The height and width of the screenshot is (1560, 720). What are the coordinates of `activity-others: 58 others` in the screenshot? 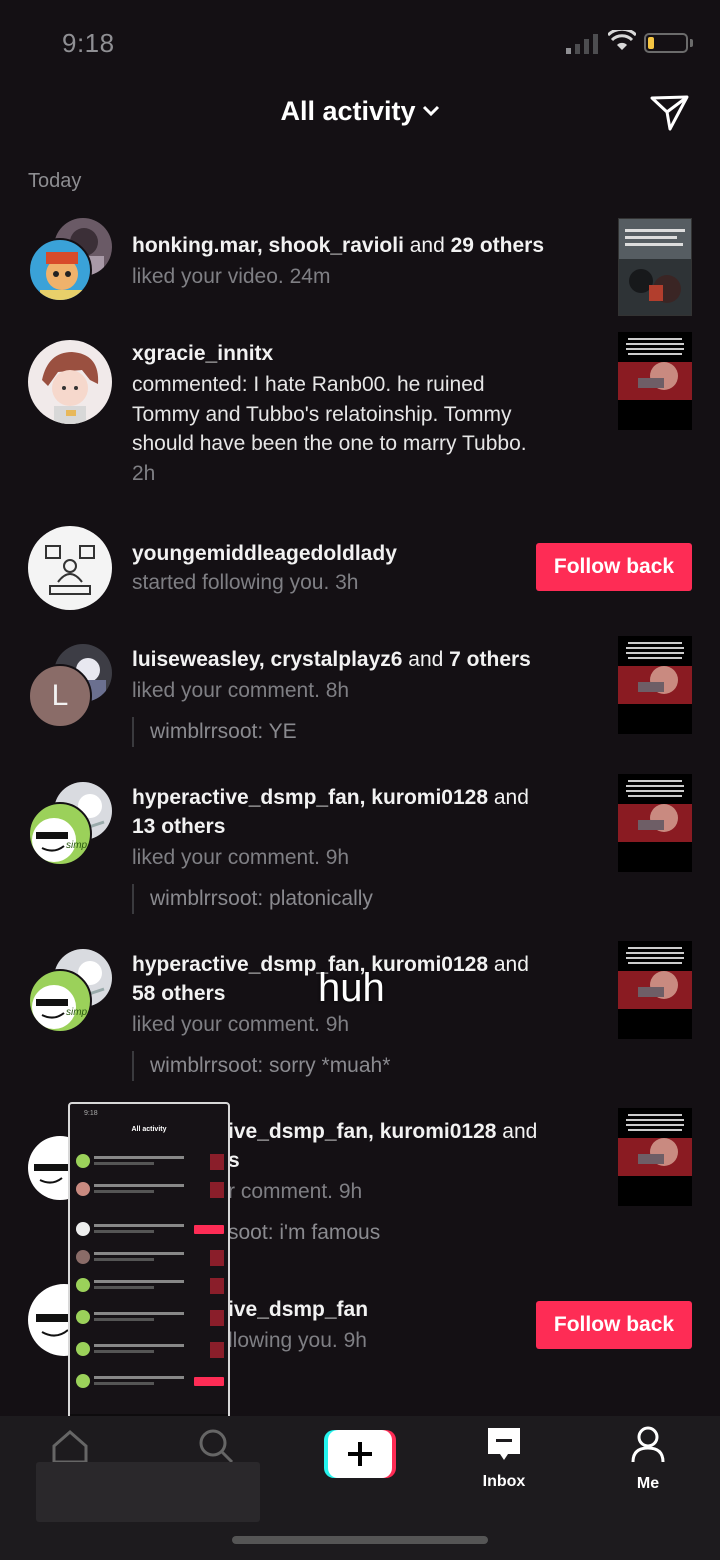 It's located at (178, 994).